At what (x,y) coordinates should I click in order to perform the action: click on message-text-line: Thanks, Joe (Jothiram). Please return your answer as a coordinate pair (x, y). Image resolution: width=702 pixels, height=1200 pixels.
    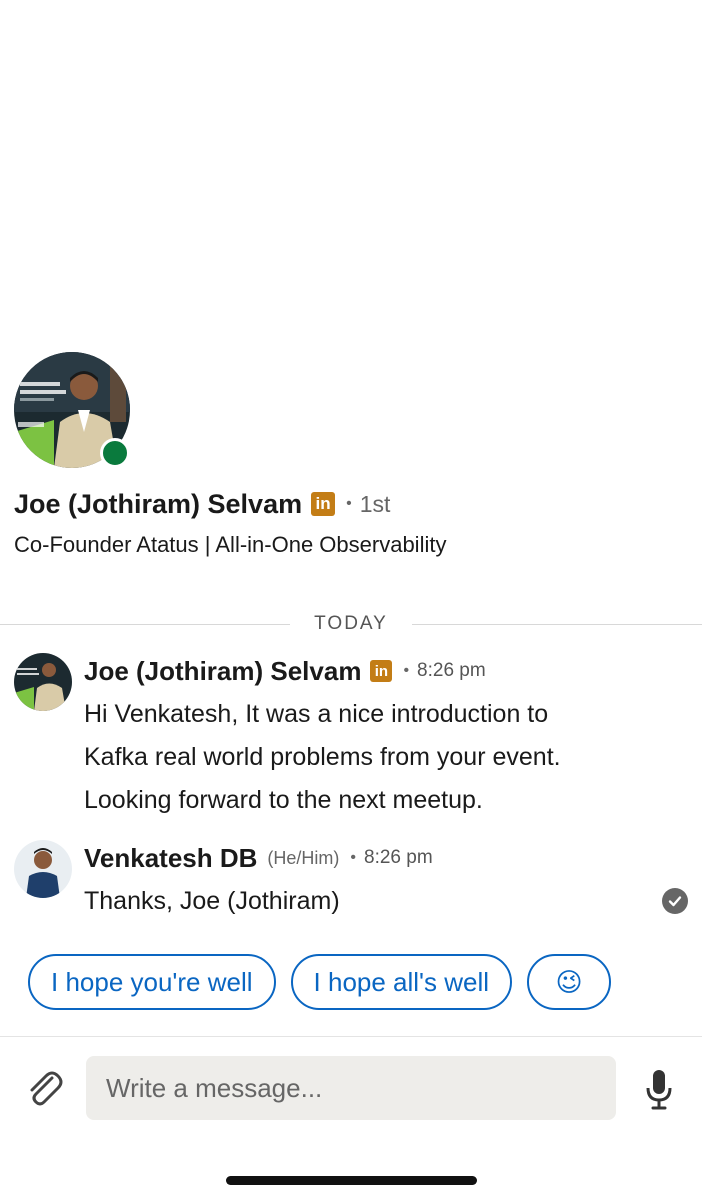
    Looking at the image, I should click on (212, 901).